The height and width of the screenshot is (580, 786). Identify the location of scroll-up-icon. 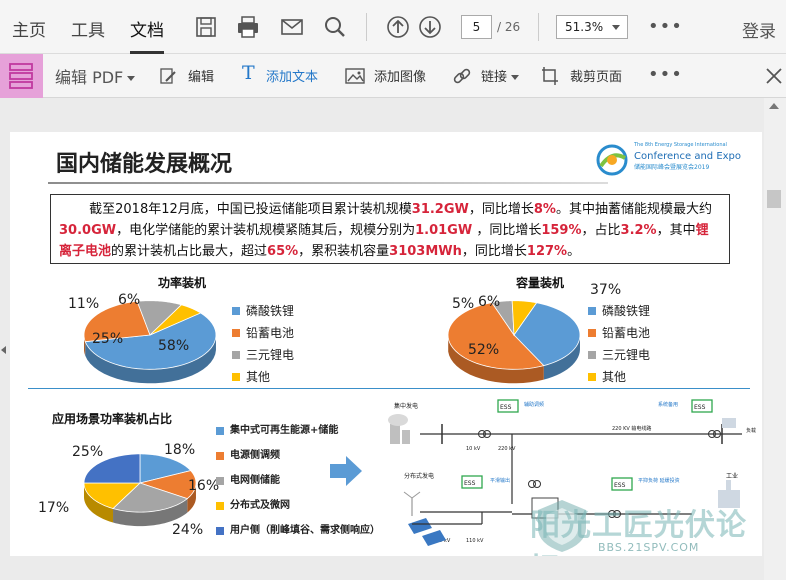
(774, 106).